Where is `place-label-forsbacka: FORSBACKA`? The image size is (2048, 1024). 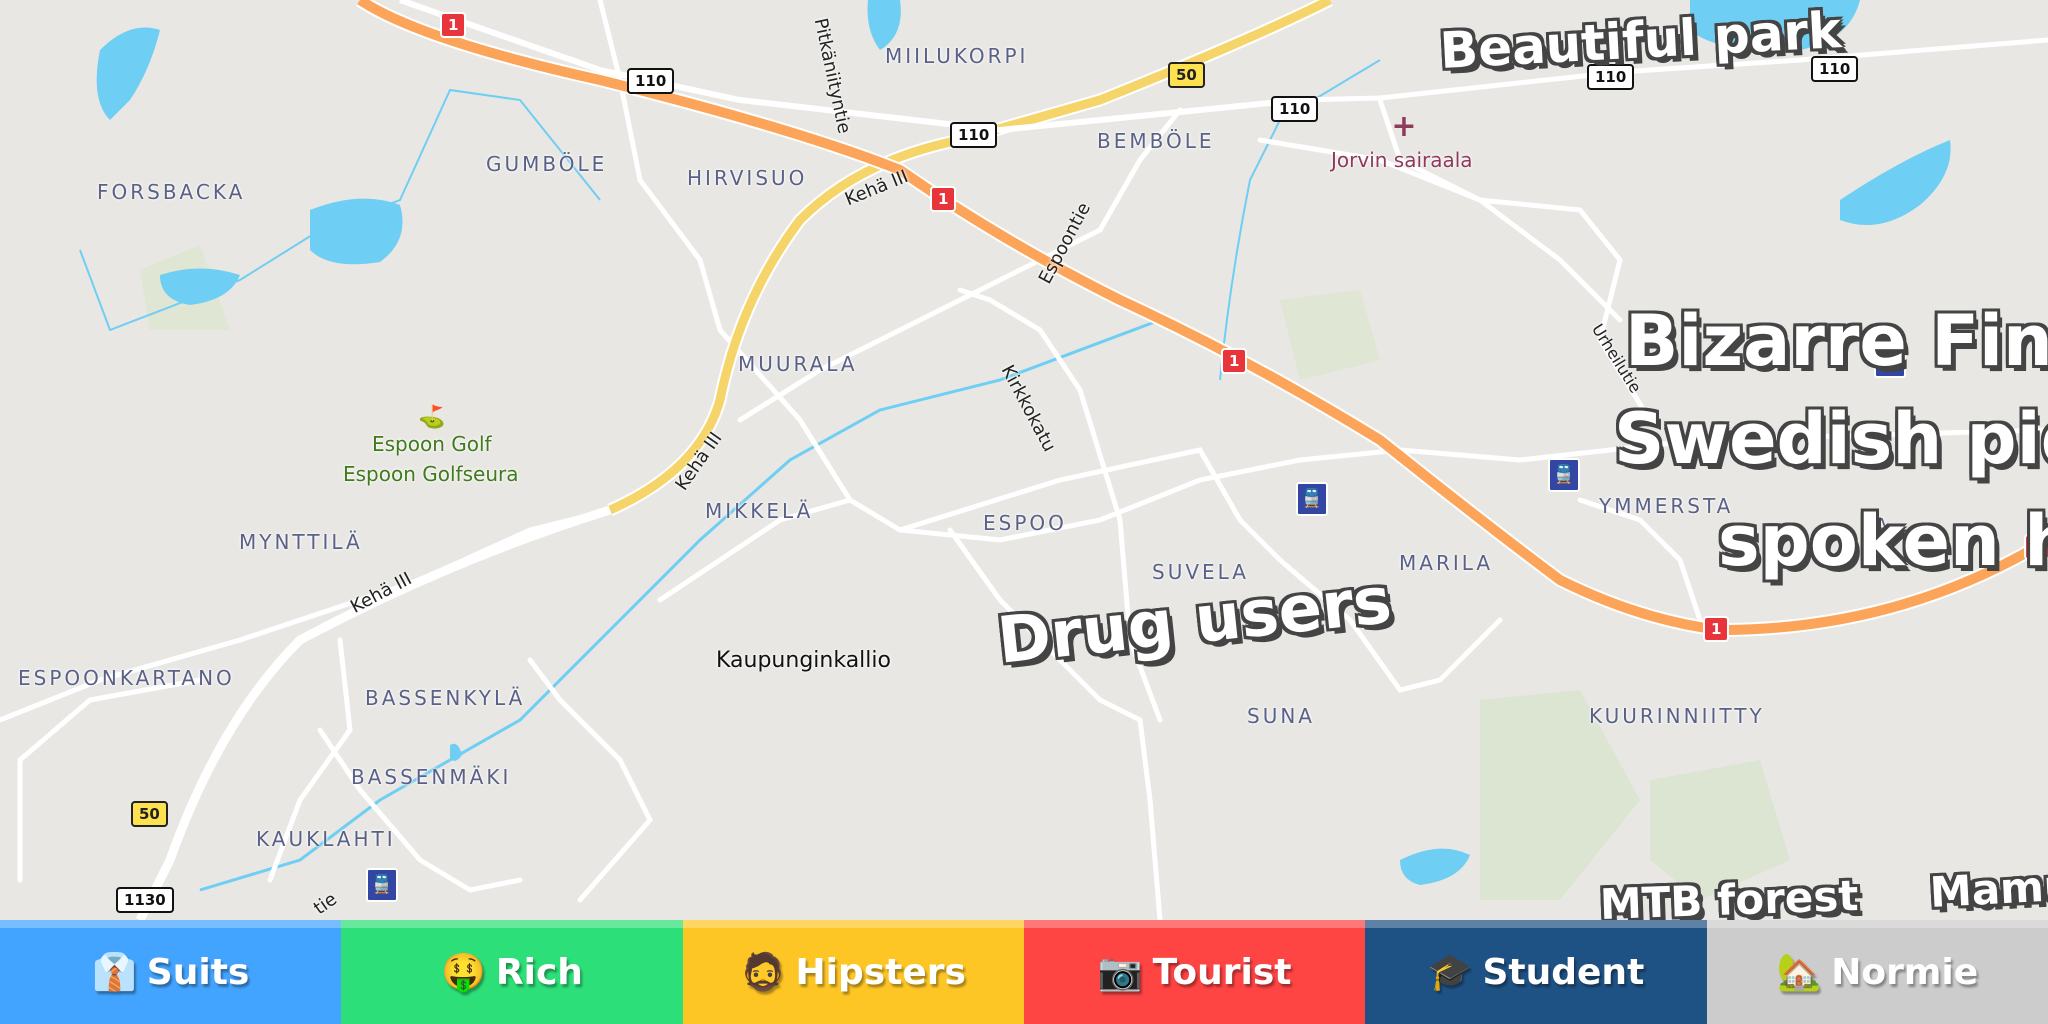 place-label-forsbacka: FORSBACKA is located at coordinates (171, 192).